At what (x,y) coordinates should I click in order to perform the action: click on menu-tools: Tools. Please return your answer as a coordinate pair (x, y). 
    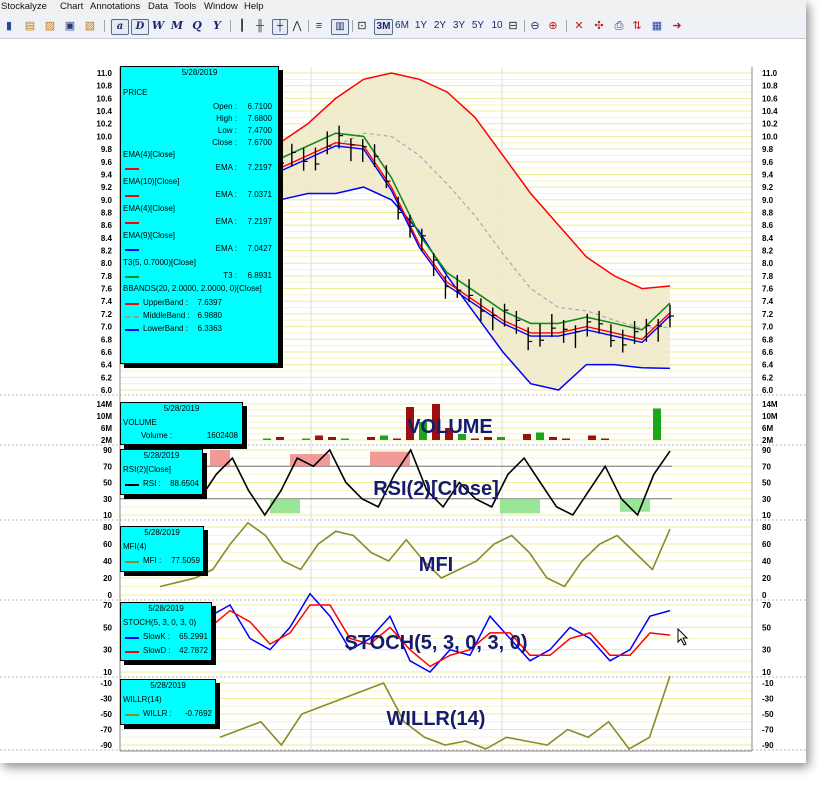
    Looking at the image, I should click on (185, 6).